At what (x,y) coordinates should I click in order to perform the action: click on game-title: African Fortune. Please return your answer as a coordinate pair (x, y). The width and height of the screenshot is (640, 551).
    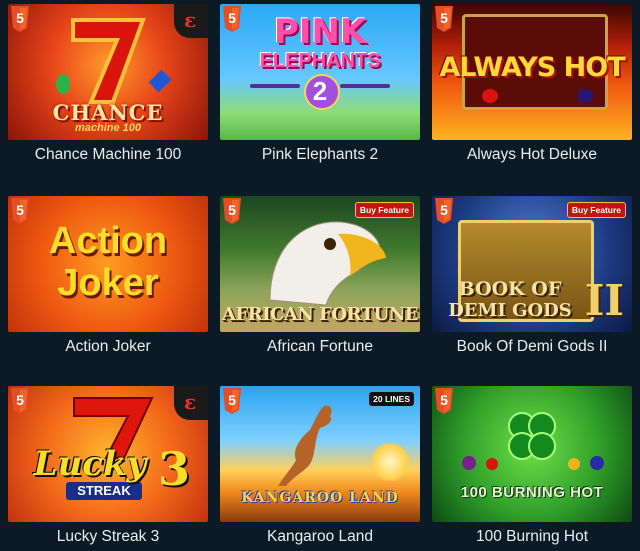
    Looking at the image, I should click on (320, 347).